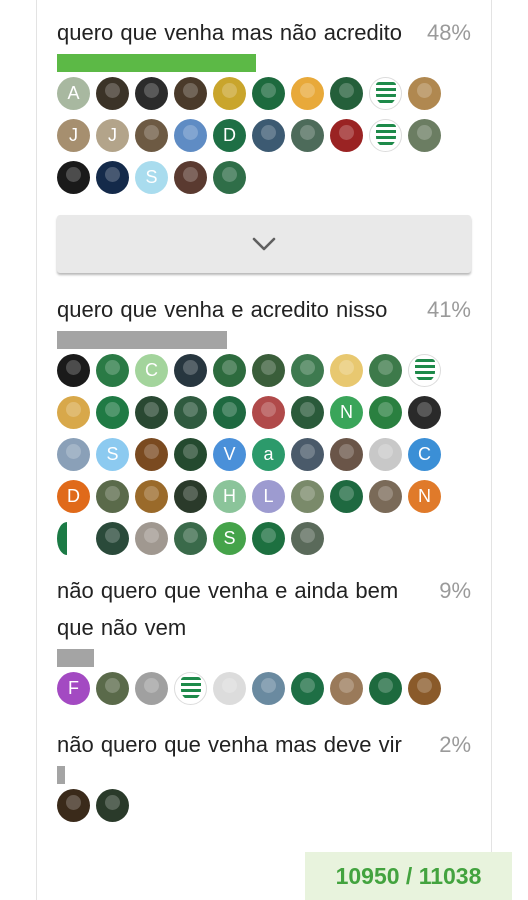 The image size is (528, 900). What do you see at coordinates (264, 778) in the screenshot?
I see `poll-option: não quero que venha mas deve vir 2%` at bounding box center [264, 778].